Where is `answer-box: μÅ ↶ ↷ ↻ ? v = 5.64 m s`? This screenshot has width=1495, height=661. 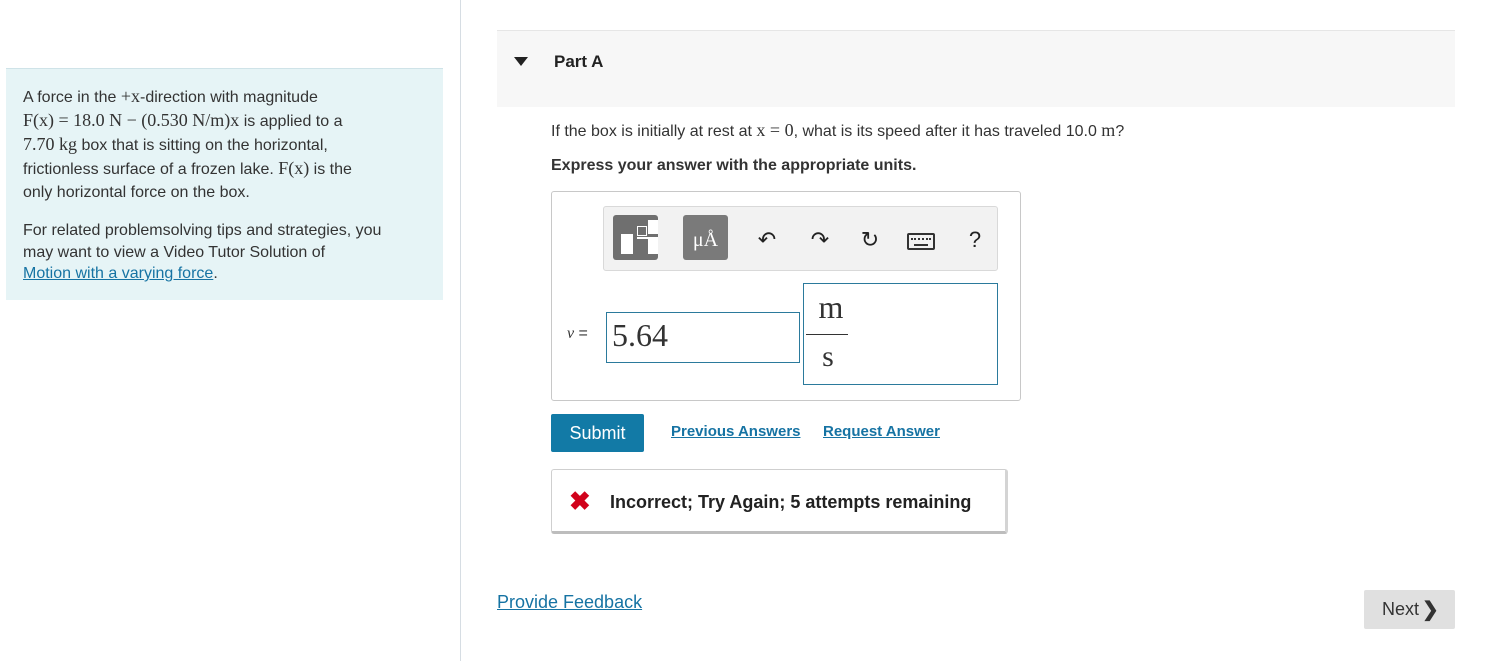 answer-box: μÅ ↶ ↷ ↻ ? v = 5.64 m s is located at coordinates (786, 296).